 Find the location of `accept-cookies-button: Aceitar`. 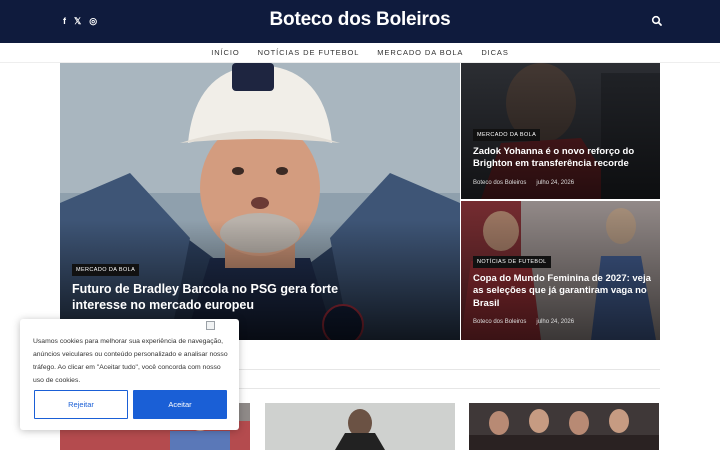

accept-cookies-button: Aceitar is located at coordinates (180, 404).